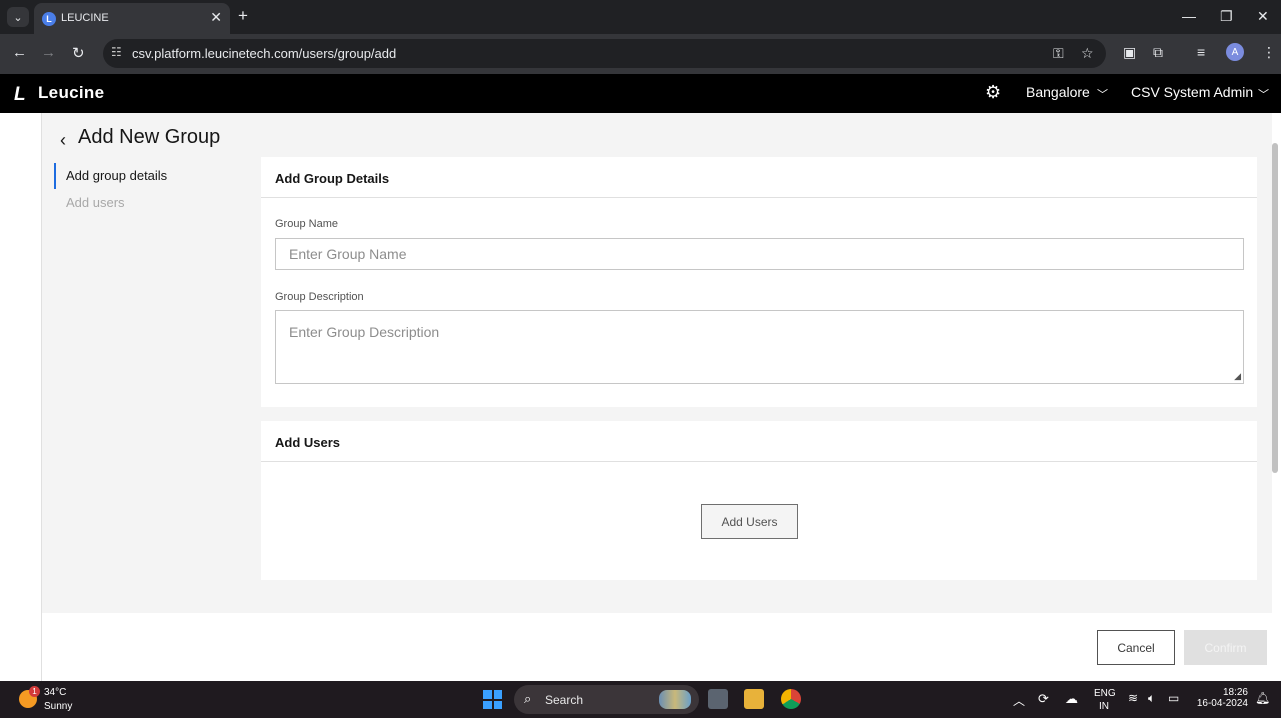 This screenshot has width=1281, height=718. I want to click on page-title: Add New Group, so click(149, 137).